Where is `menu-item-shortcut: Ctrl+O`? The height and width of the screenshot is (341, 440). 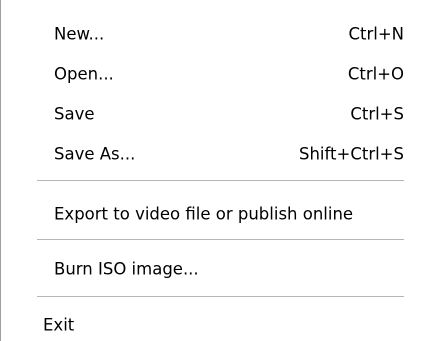 menu-item-shortcut: Ctrl+O is located at coordinates (375, 74).